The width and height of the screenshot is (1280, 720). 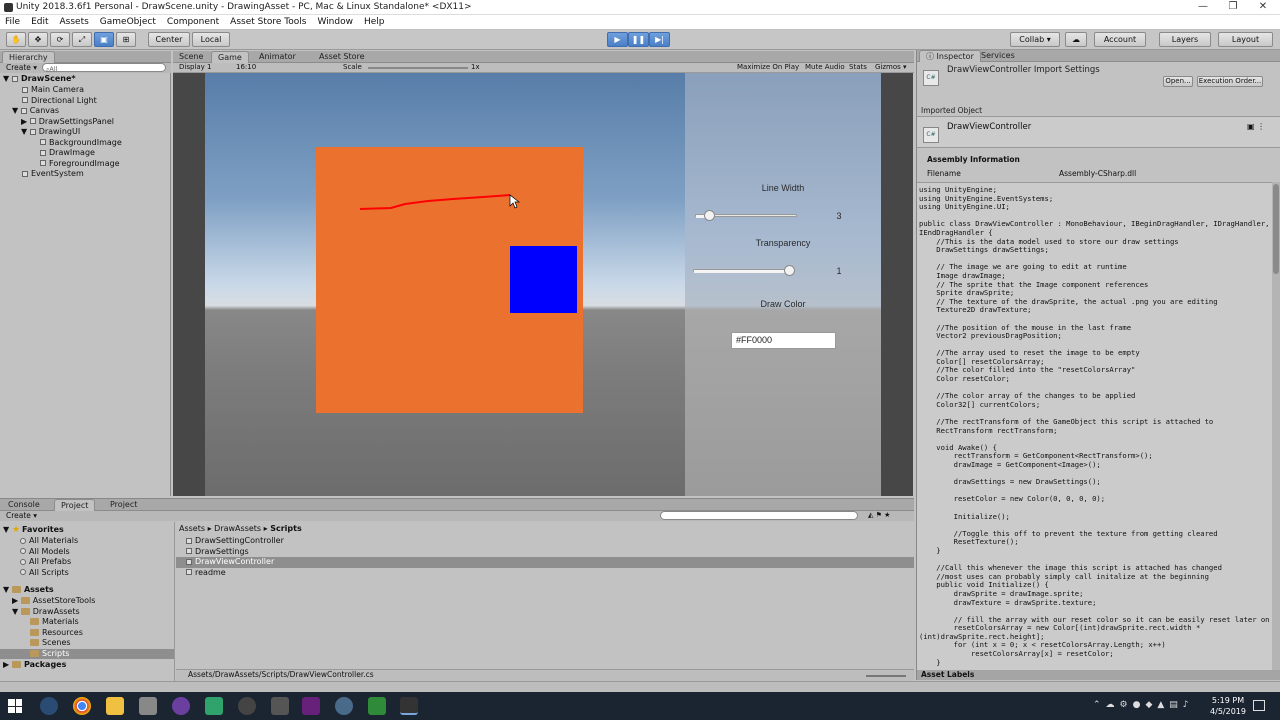 What do you see at coordinates (1143, 705) in the screenshot?
I see `system-tray-icons: ⌃☁⚙●◆▲▤♪` at bounding box center [1143, 705].